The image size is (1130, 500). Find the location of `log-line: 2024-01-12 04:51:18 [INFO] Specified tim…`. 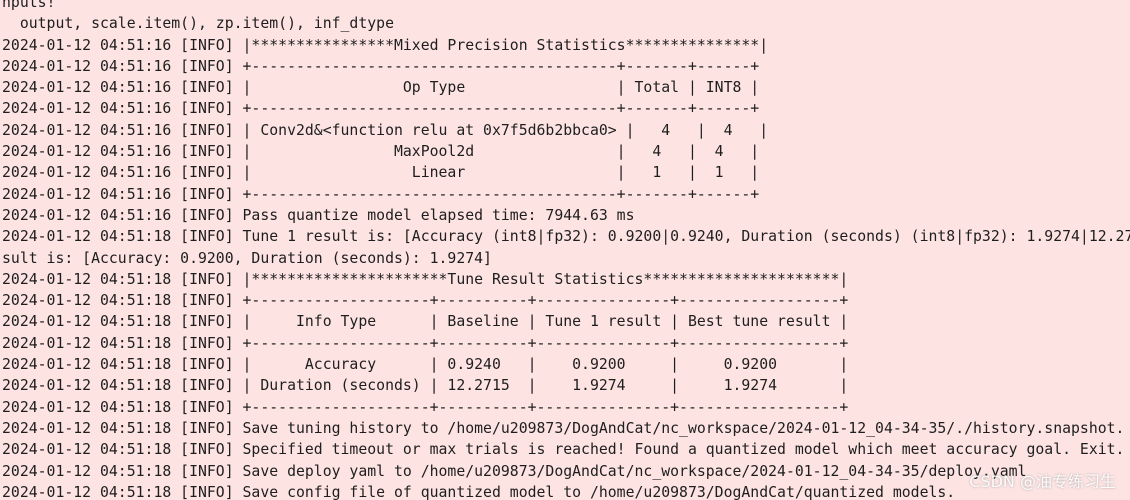

log-line: 2024-01-12 04:51:18 [INFO] Specified tim… is located at coordinates (563, 450).